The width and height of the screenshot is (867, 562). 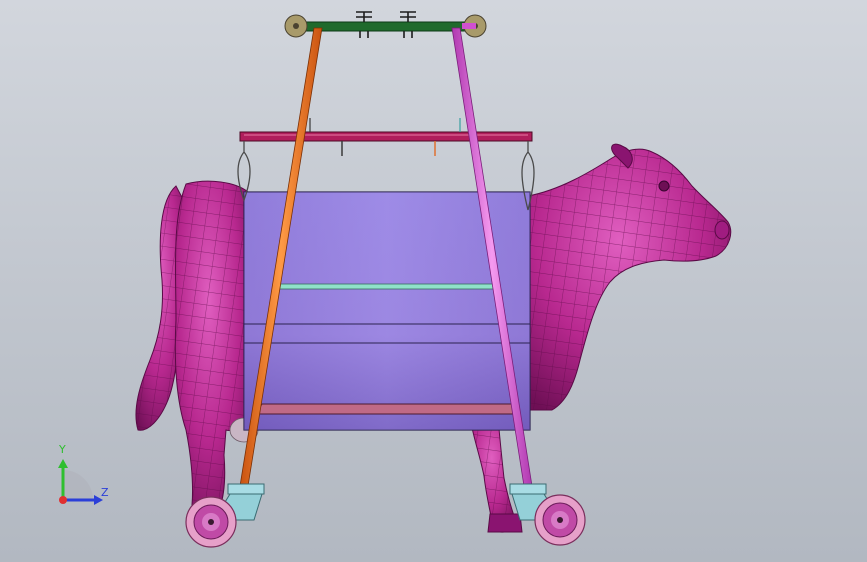 What do you see at coordinates (62, 449) in the screenshot?
I see `axis-y-label: Y` at bounding box center [62, 449].